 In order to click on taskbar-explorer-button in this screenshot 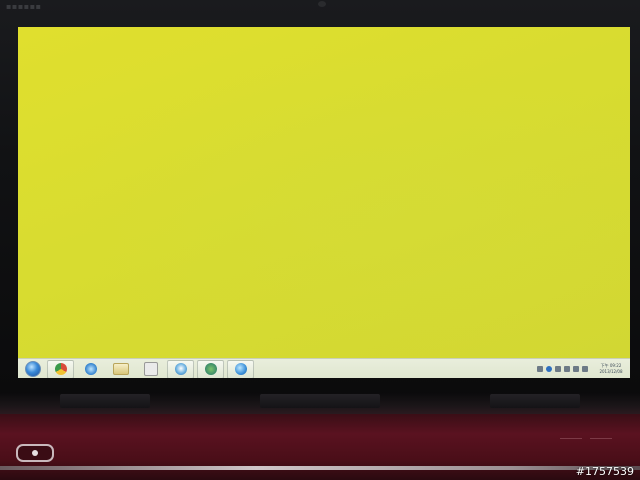, I will do `click(120, 369)`.